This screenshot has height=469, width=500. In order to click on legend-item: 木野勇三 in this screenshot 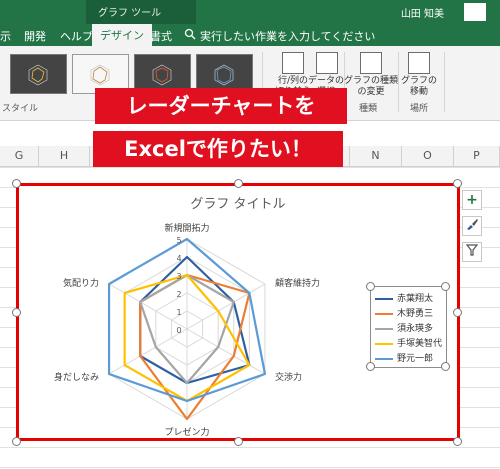, I will do `click(404, 312)`.